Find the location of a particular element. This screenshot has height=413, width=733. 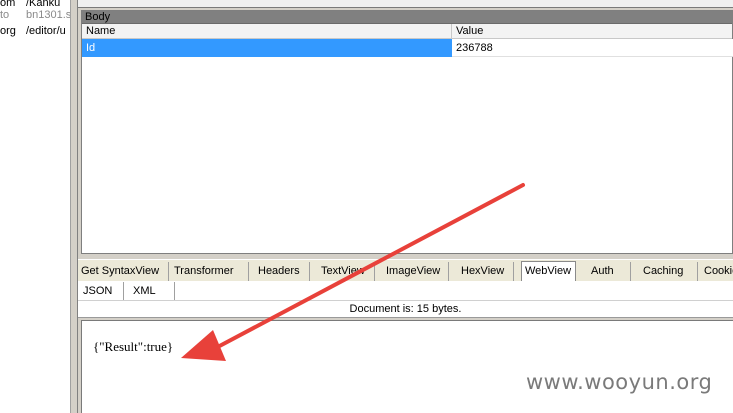

session-list: om /Kanku to bn1301.s org /editor/u is located at coordinates (35, 206).